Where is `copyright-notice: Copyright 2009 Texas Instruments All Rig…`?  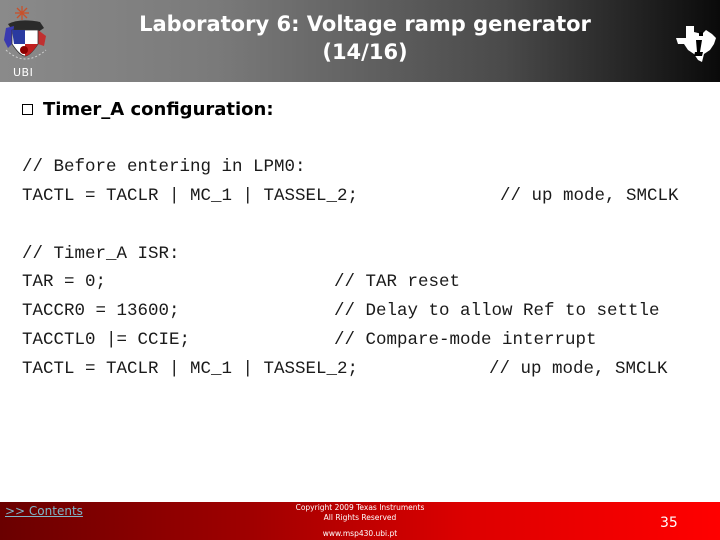
copyright-notice: Copyright 2009 Texas Instruments All Rig… is located at coordinates (360, 521).